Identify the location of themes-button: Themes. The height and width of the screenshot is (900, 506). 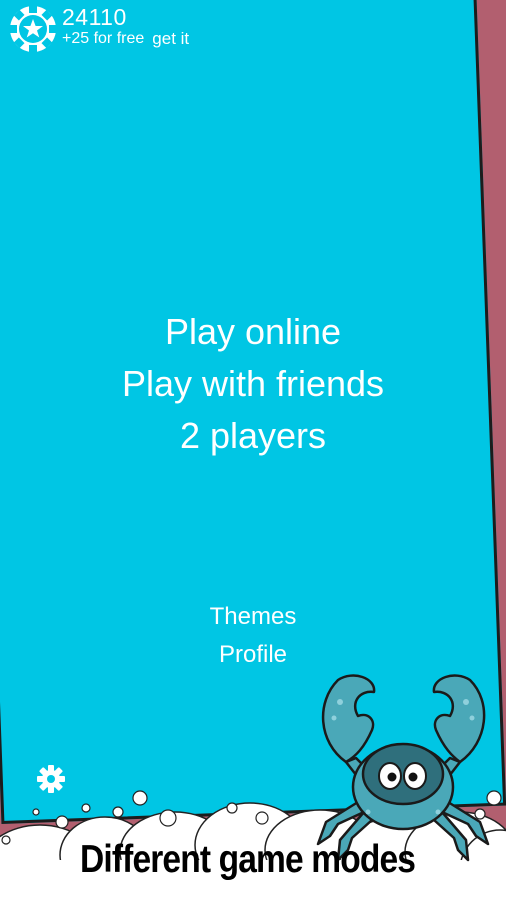
(253, 617).